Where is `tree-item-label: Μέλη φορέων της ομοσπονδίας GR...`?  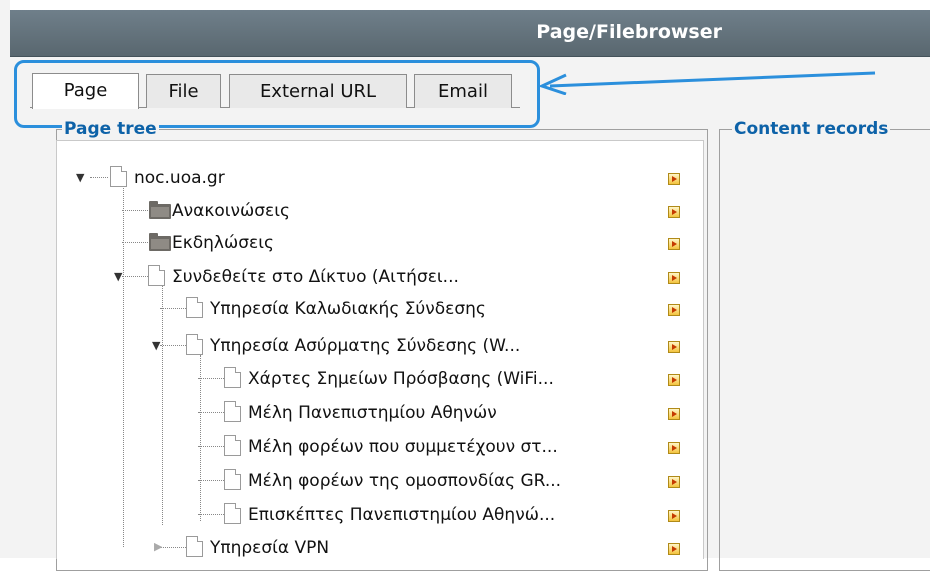
tree-item-label: Μέλη φορέων της ομοσπονδίας GR... is located at coordinates (404, 481).